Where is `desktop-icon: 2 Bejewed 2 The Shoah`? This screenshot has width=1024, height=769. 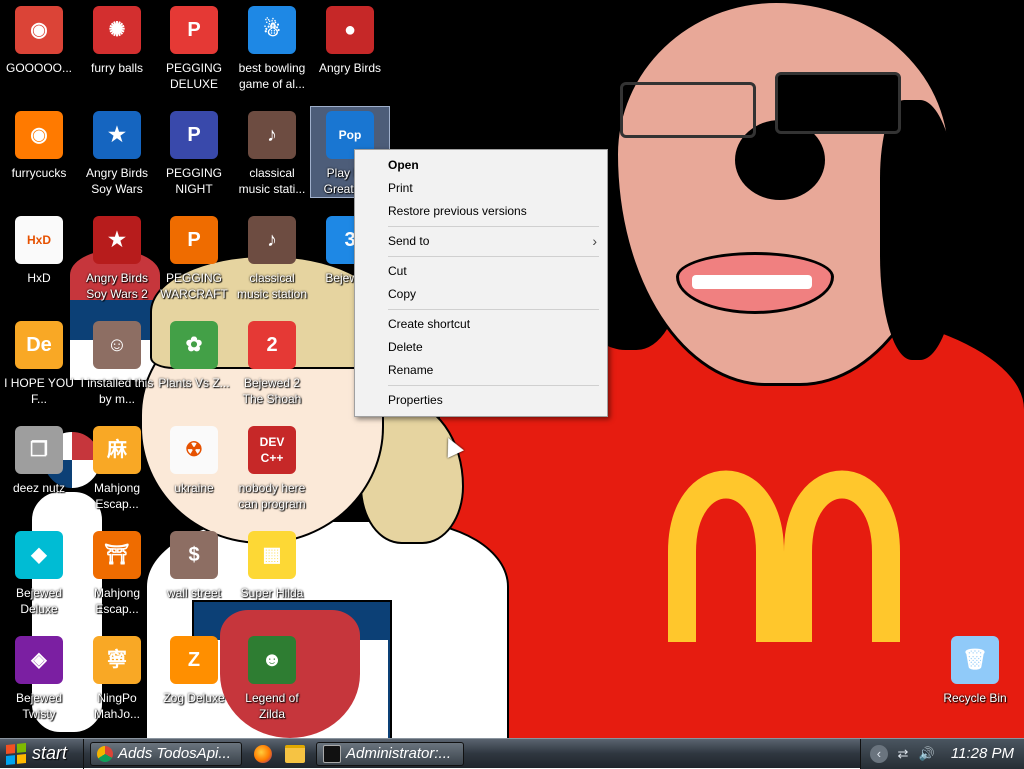 desktop-icon: 2 Bejewed 2 The Shoah is located at coordinates (272, 362).